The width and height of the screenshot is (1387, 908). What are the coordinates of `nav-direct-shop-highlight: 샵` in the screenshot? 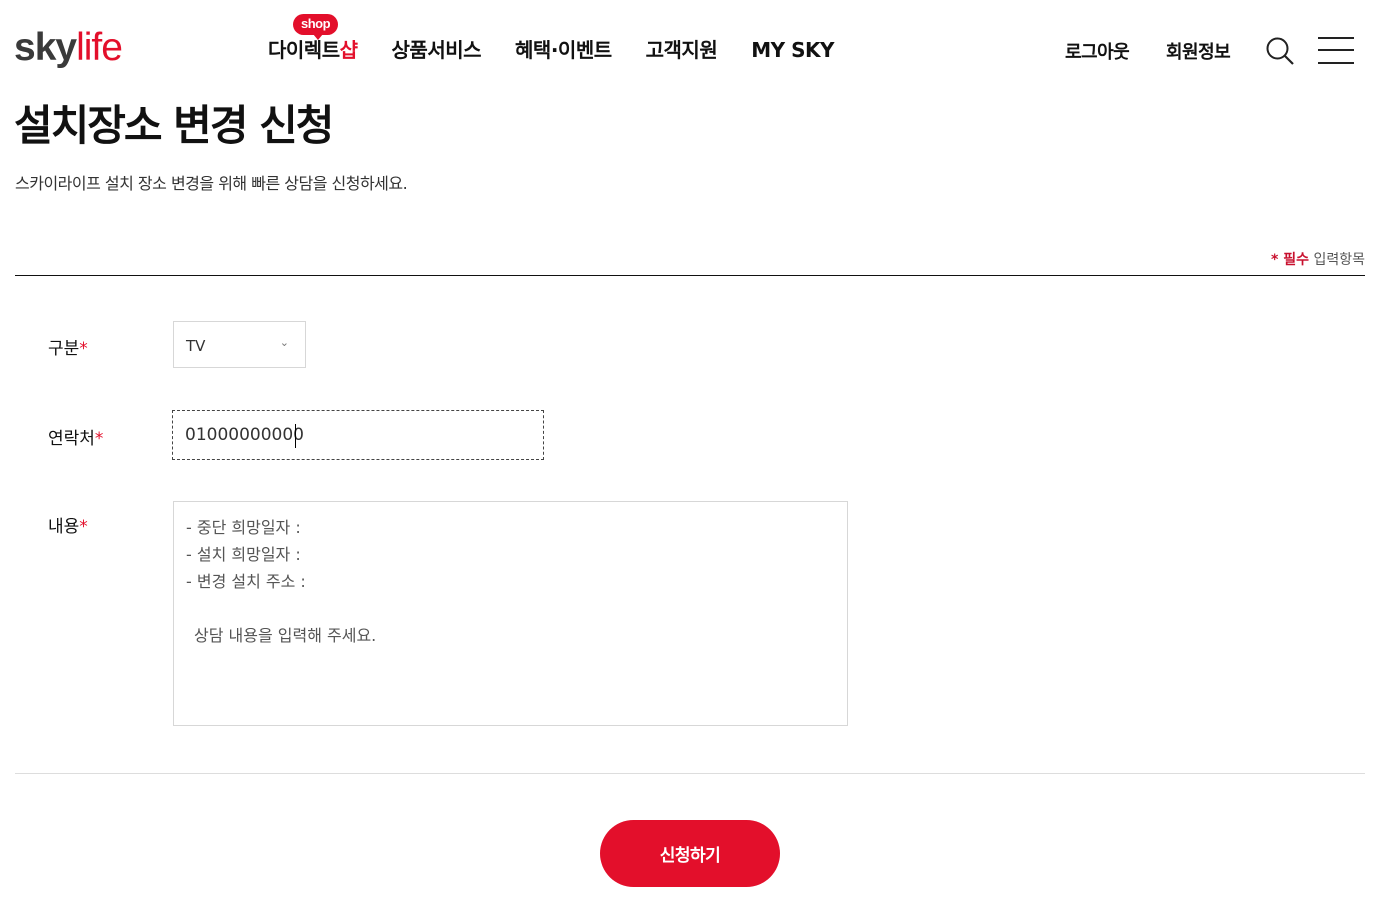 It's located at (348, 50).